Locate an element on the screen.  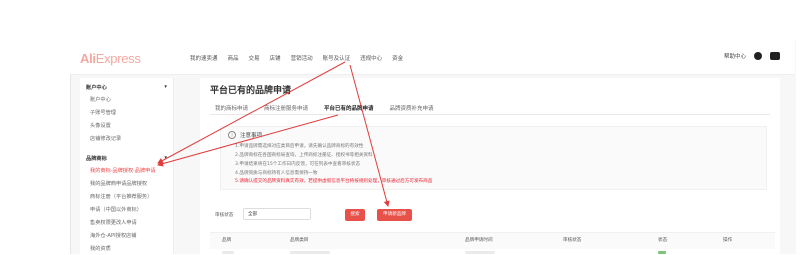
logo-main: Ali is located at coordinates (88, 58).